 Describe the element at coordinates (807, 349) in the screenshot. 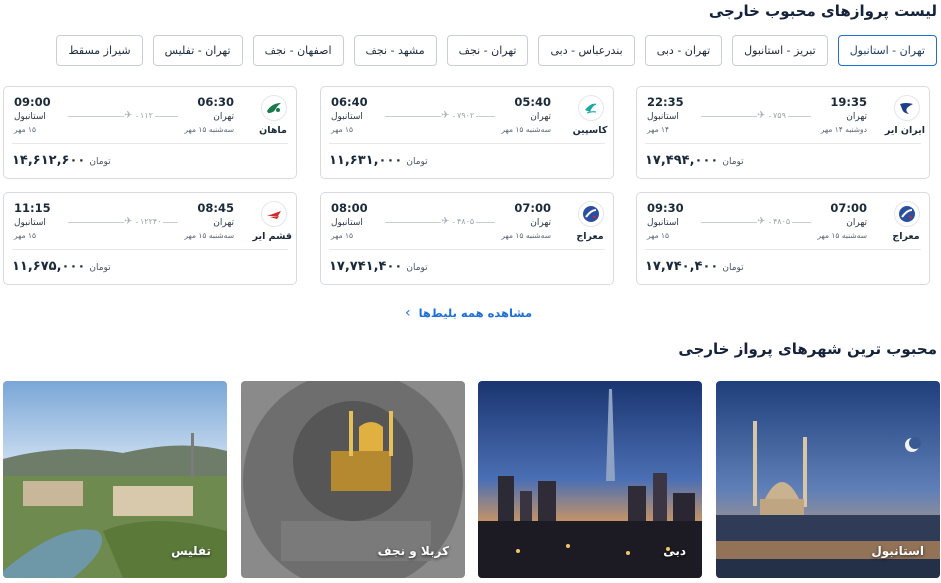

I see `popular-cities-title: محبوب ترین شهرهای پرواز خارجی` at that location.